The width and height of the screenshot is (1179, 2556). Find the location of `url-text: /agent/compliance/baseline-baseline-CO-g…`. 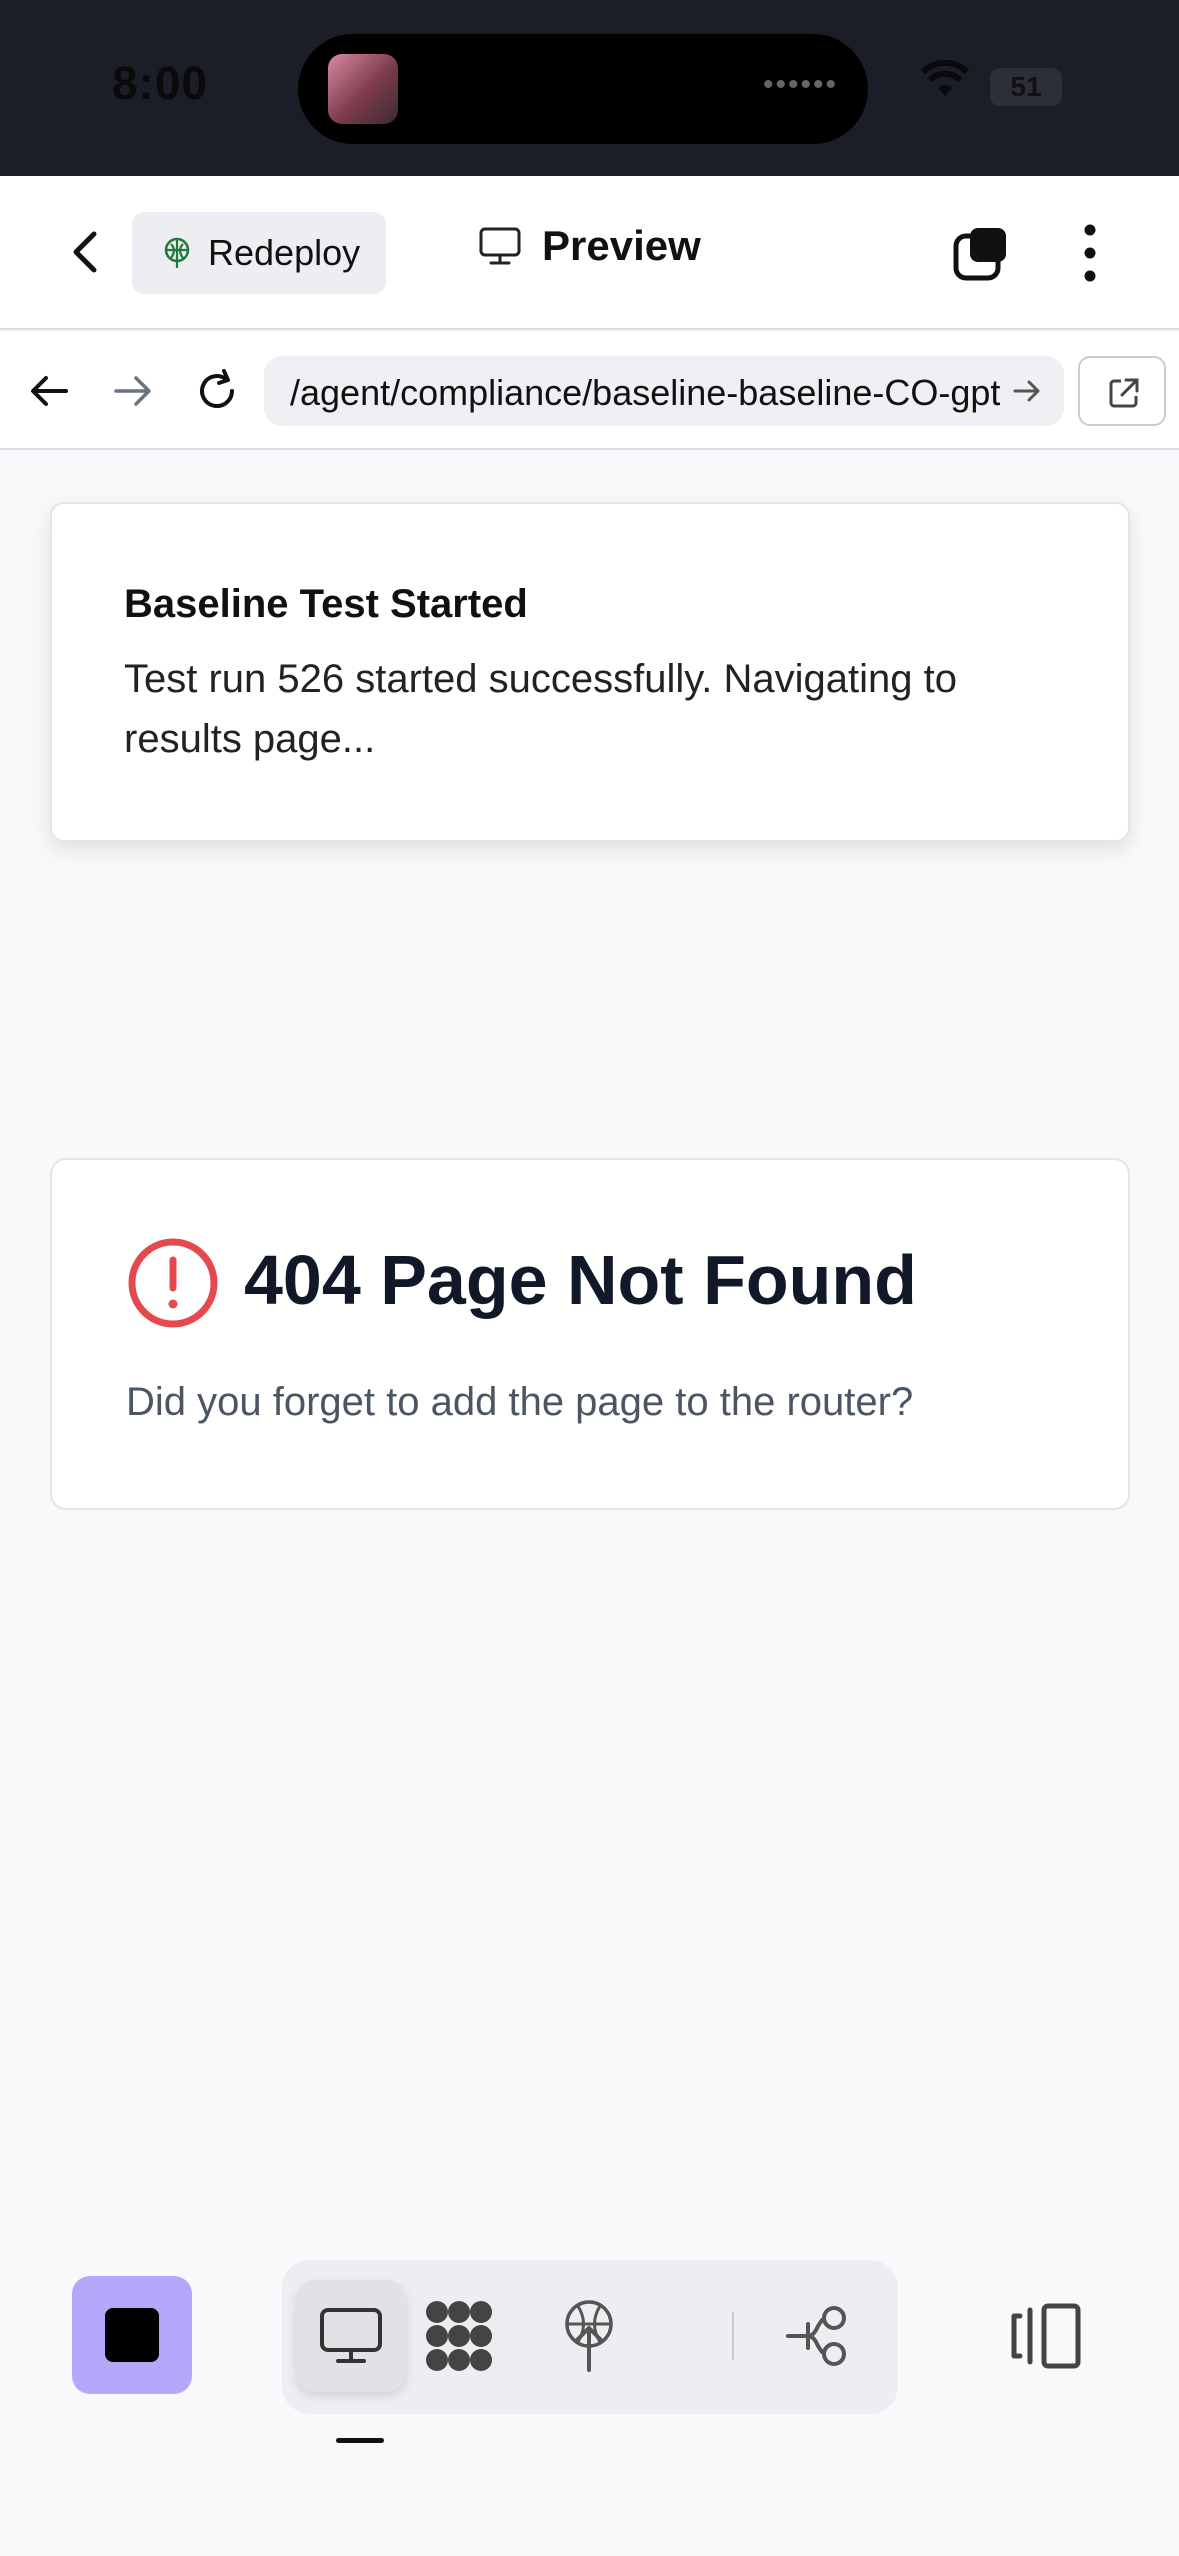

url-text: /agent/compliance/baseline-baseline-CO-g… is located at coordinates (645, 392).